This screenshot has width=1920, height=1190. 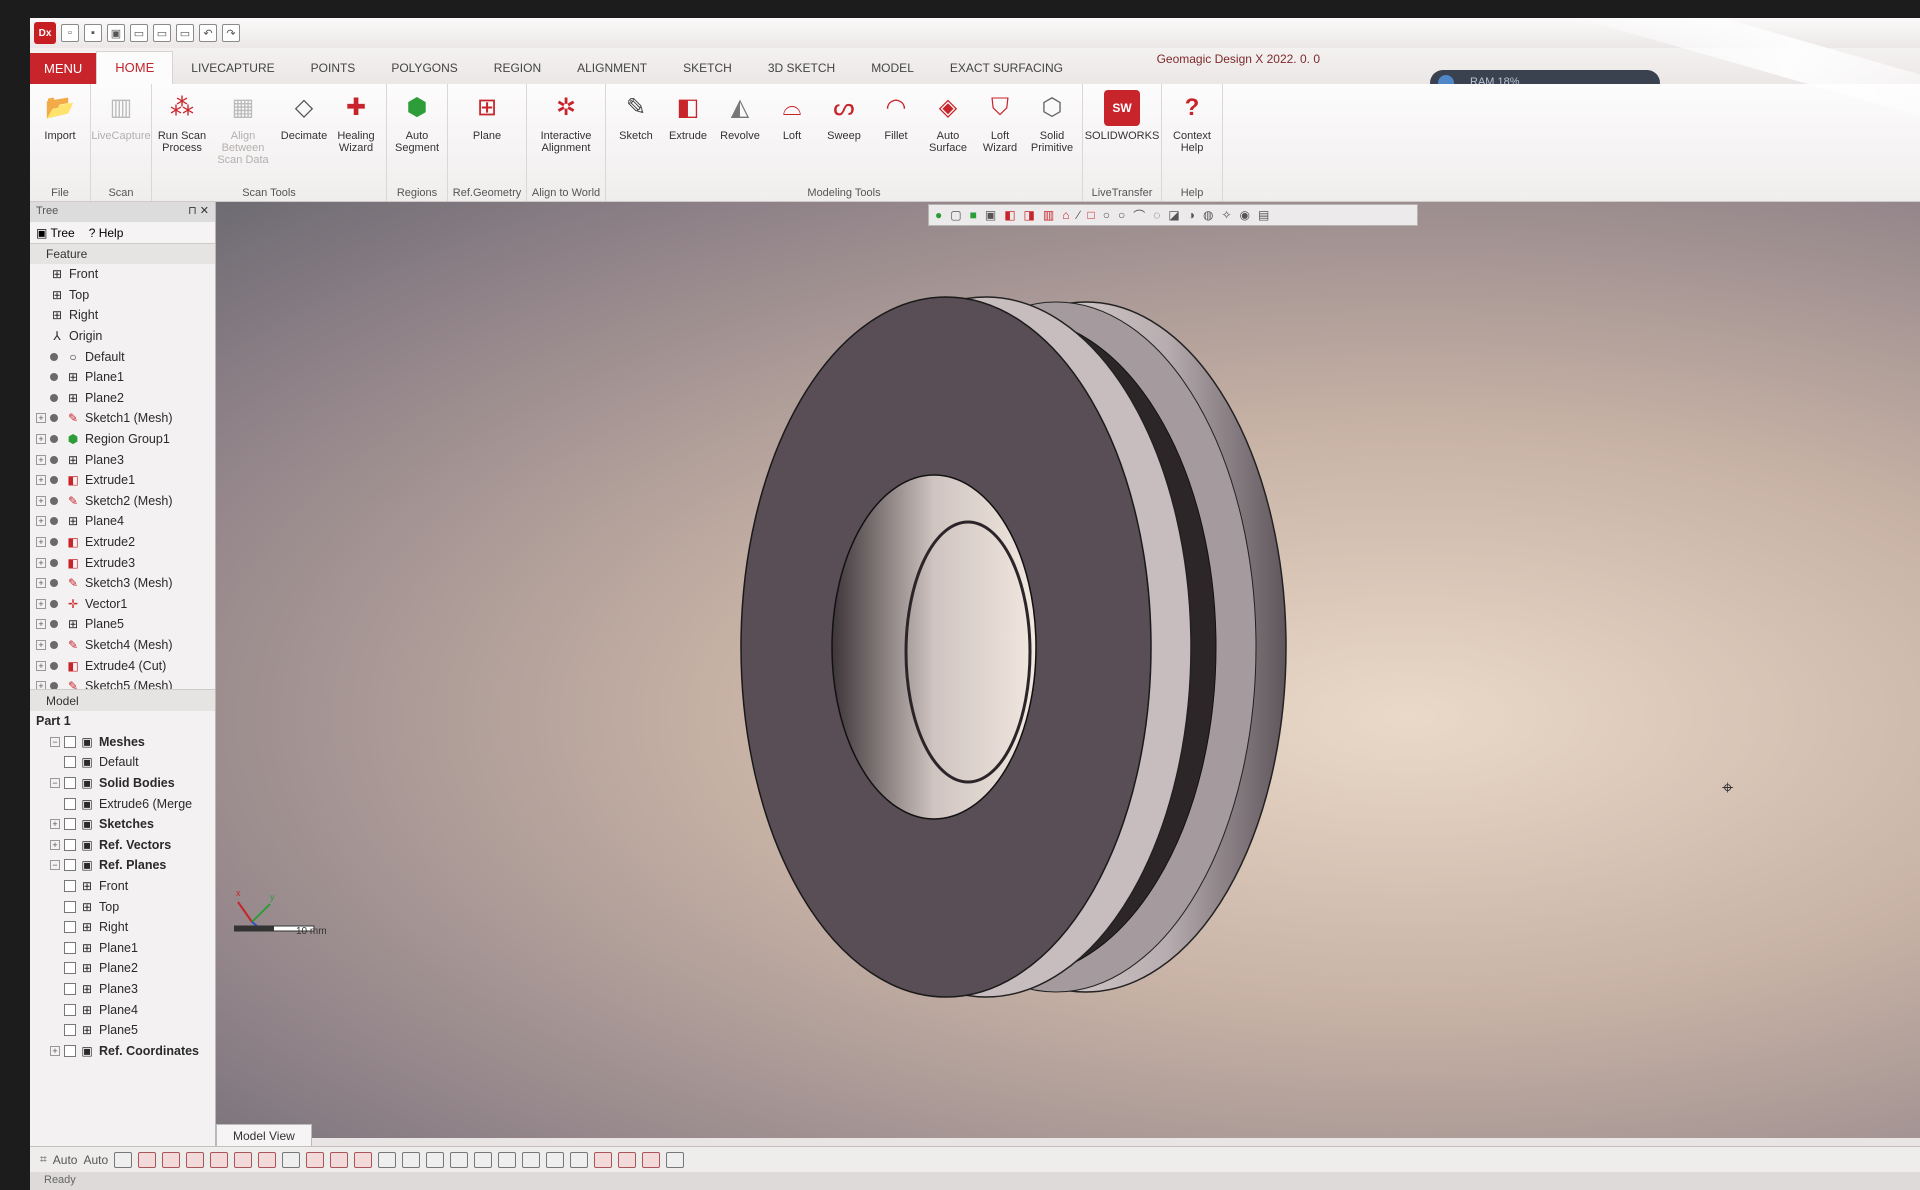 What do you see at coordinates (106, 233) in the screenshot?
I see `tab-help: ? Help` at bounding box center [106, 233].